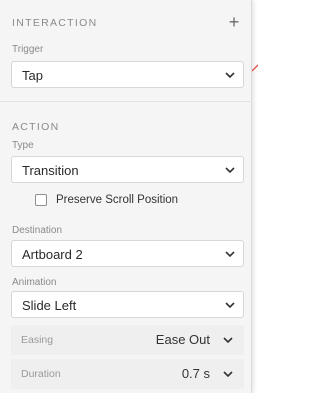 Image resolution: width=320 pixels, height=393 pixels. I want to click on type-label: Type, so click(23, 145).